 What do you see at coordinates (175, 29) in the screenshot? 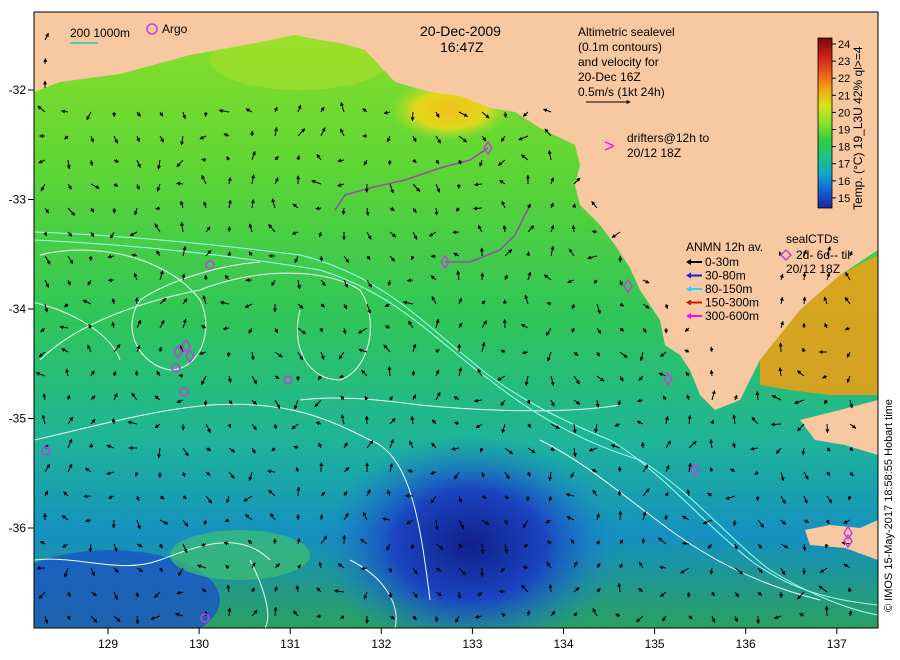
I see `argo-legend-label: Argo` at bounding box center [175, 29].